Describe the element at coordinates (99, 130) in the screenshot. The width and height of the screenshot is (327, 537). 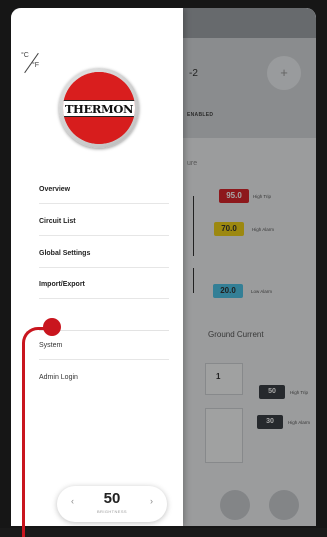
I see `logo-bottom` at that location.